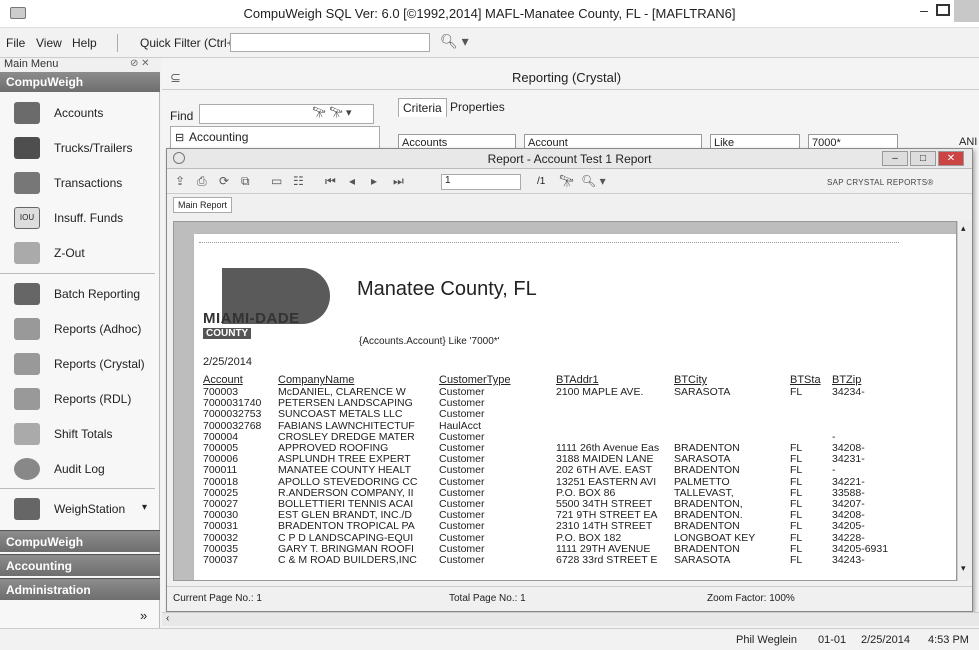 The image size is (979, 650). I want to click on truck-icon, so click(27, 147).